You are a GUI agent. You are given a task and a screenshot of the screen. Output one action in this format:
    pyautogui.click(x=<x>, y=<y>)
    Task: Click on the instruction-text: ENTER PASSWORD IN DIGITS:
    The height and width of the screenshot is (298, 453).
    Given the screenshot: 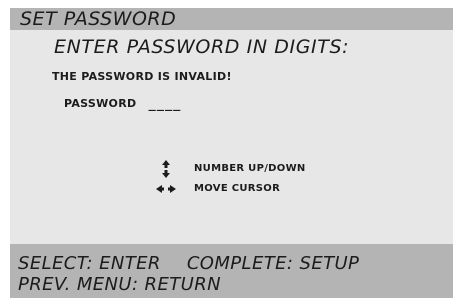 What is the action you would take?
    pyautogui.click(x=202, y=47)
    